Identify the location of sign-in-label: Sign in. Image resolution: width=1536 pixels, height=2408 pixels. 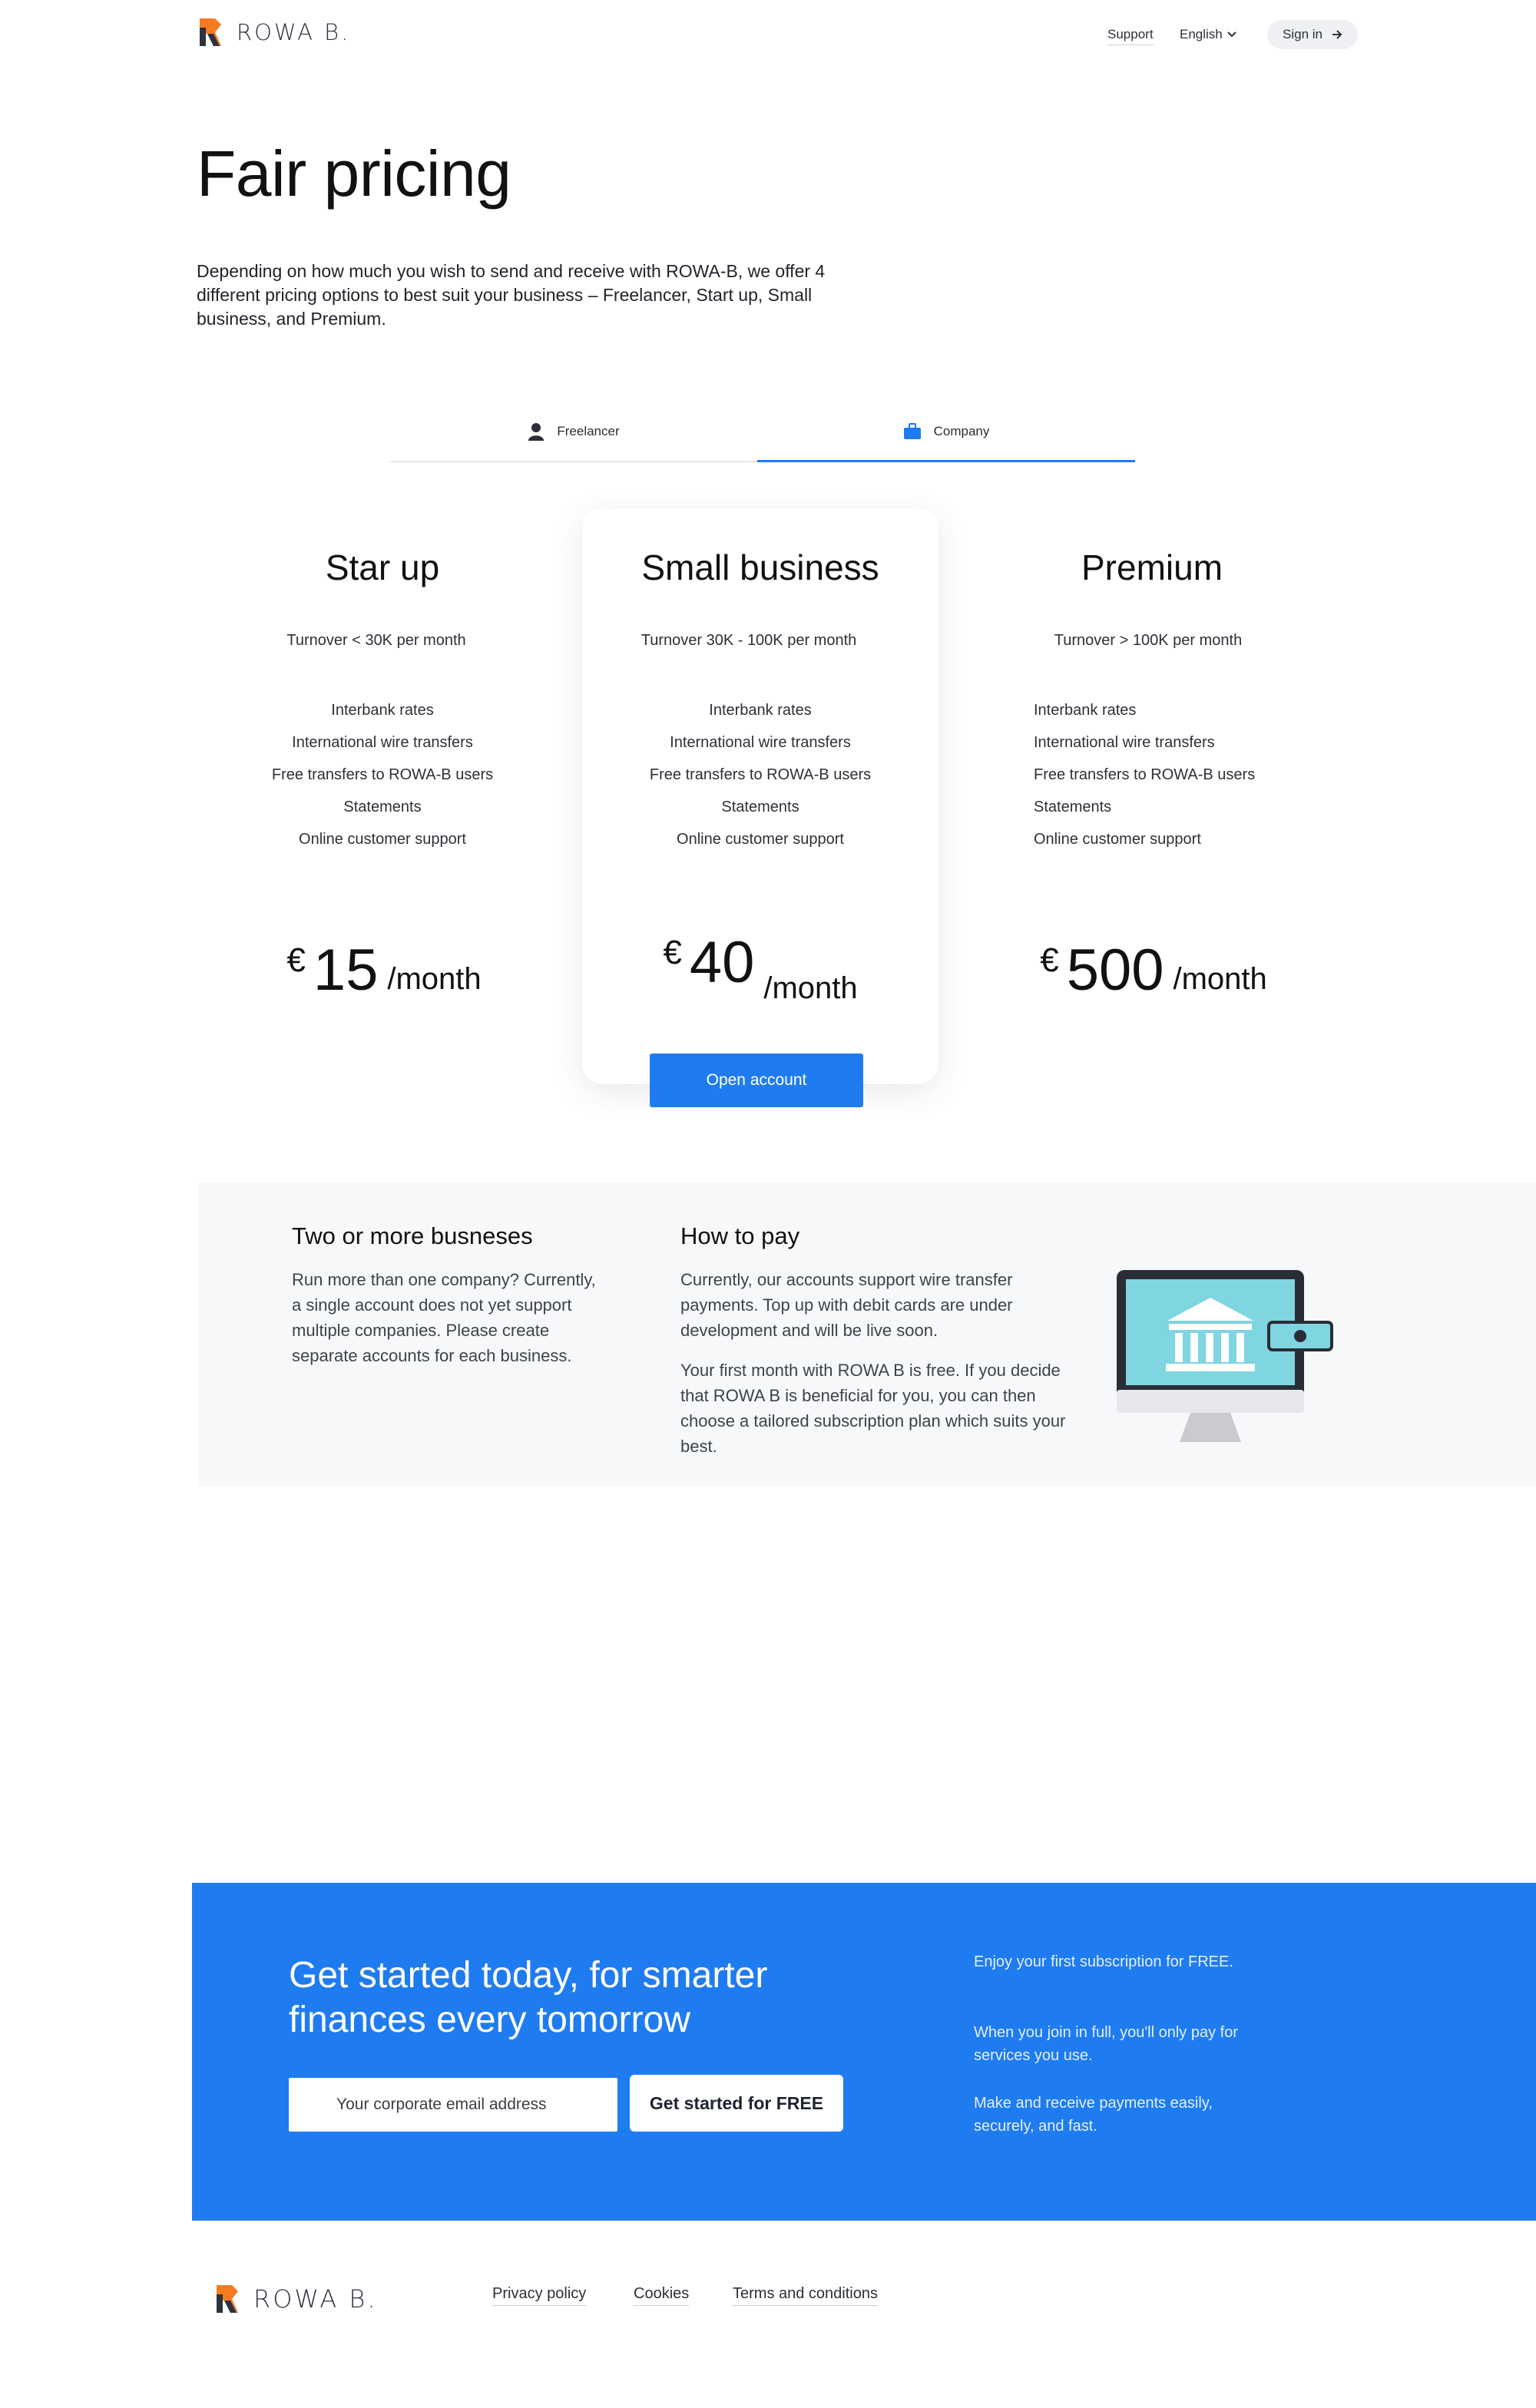
(1302, 34).